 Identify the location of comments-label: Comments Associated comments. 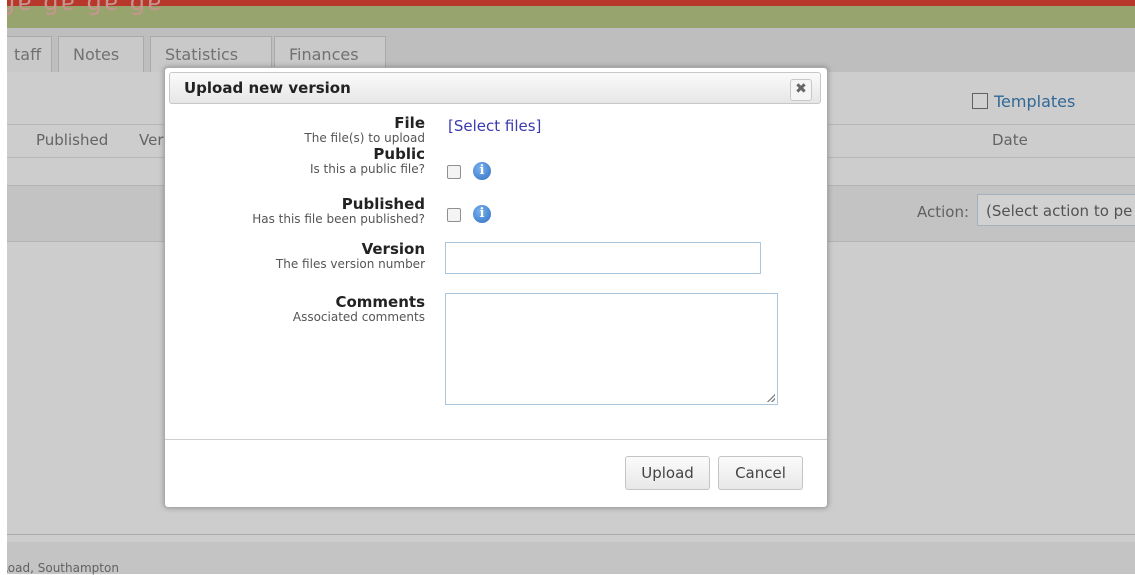
(359, 309).